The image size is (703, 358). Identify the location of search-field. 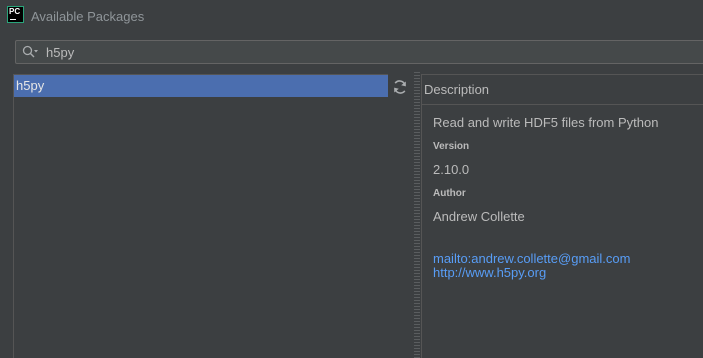
(359, 52).